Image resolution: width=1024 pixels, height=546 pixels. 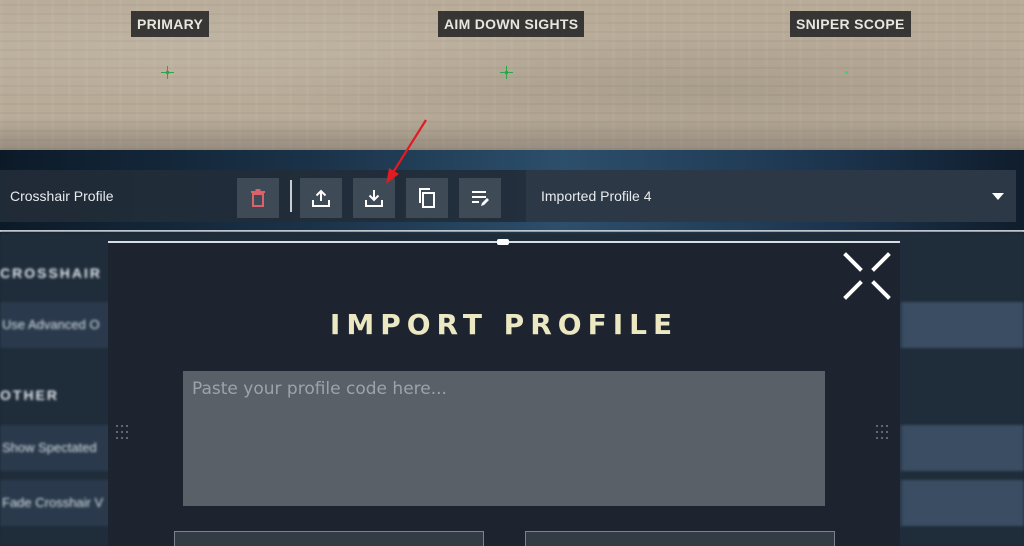 I want to click on close-modal-button, so click(x=867, y=276).